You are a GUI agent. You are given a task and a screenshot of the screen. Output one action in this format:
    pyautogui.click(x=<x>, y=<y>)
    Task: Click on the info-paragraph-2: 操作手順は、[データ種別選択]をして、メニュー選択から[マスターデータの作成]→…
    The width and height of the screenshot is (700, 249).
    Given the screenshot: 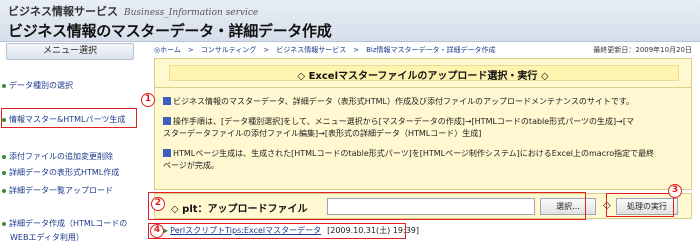 What is the action you would take?
    pyautogui.click(x=424, y=122)
    